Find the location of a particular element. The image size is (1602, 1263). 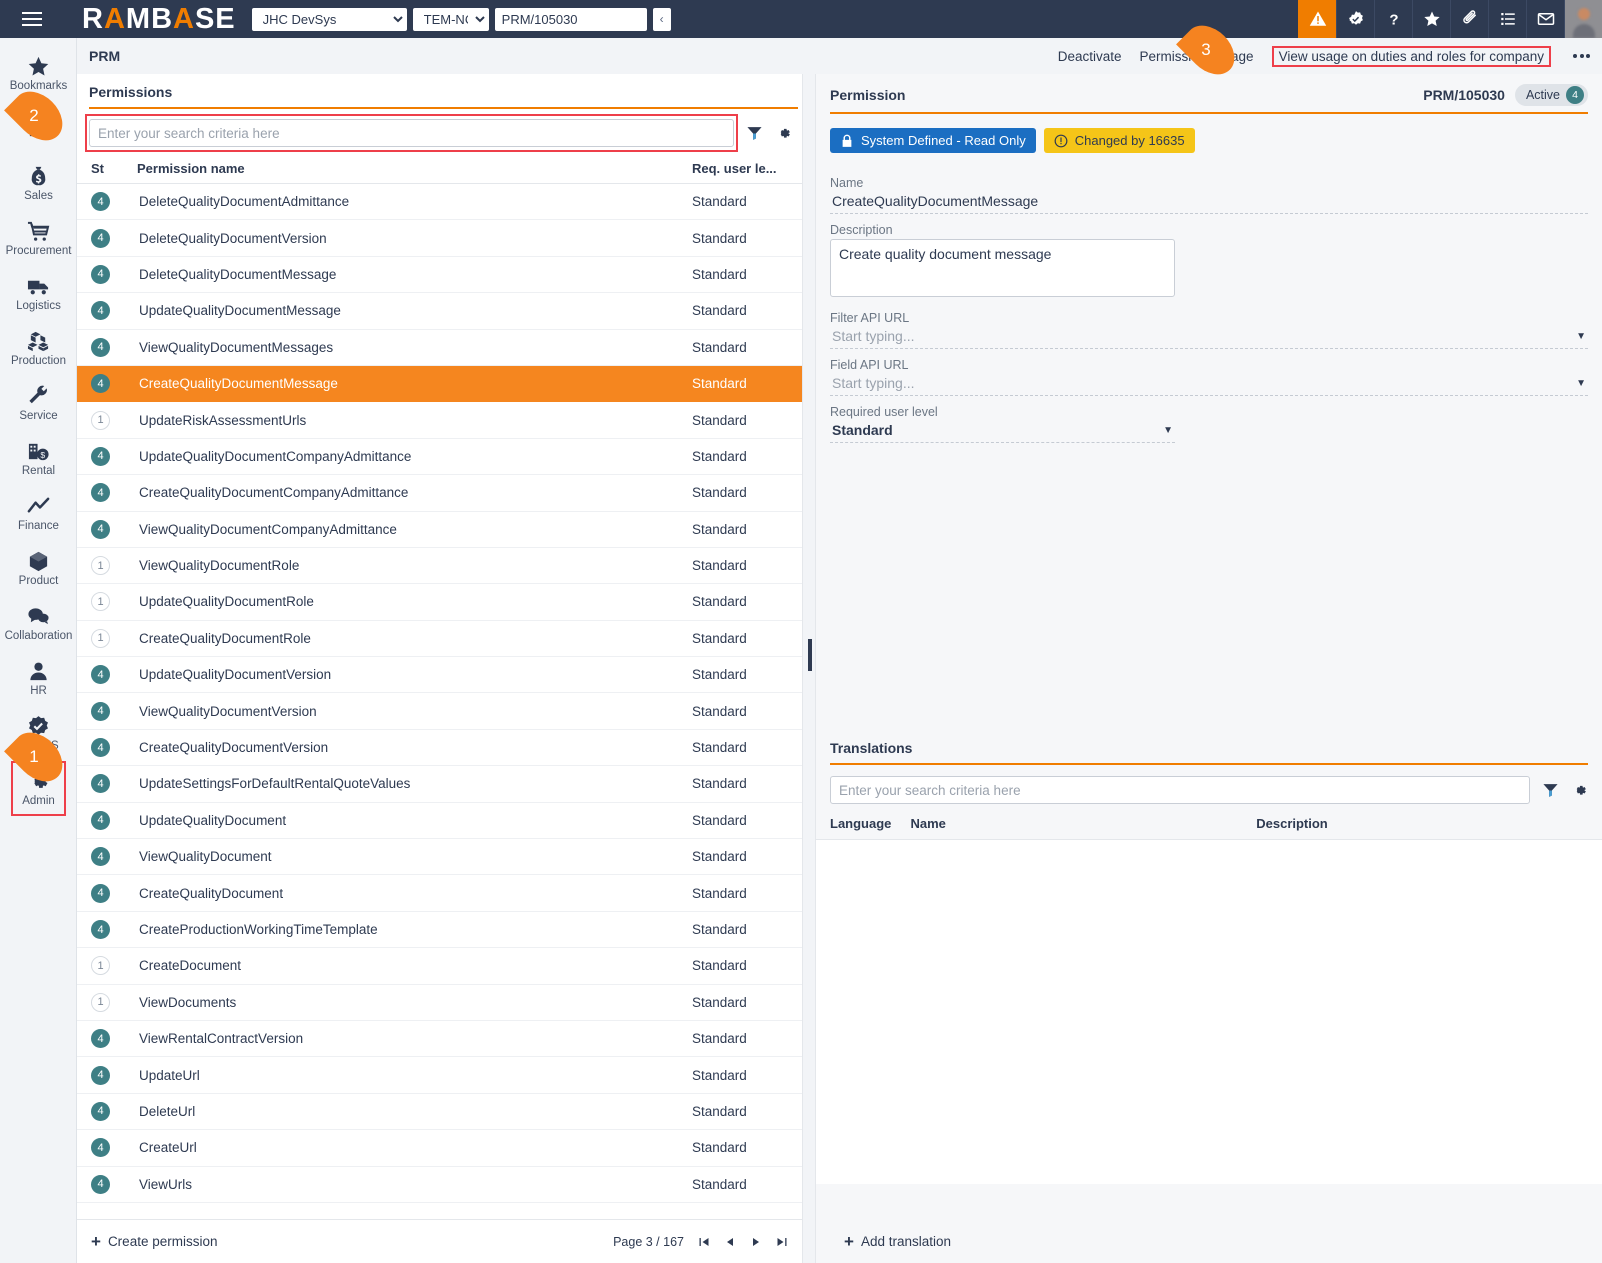

table-row: 4 UpdateUrl Standard is located at coordinates (439, 1075).